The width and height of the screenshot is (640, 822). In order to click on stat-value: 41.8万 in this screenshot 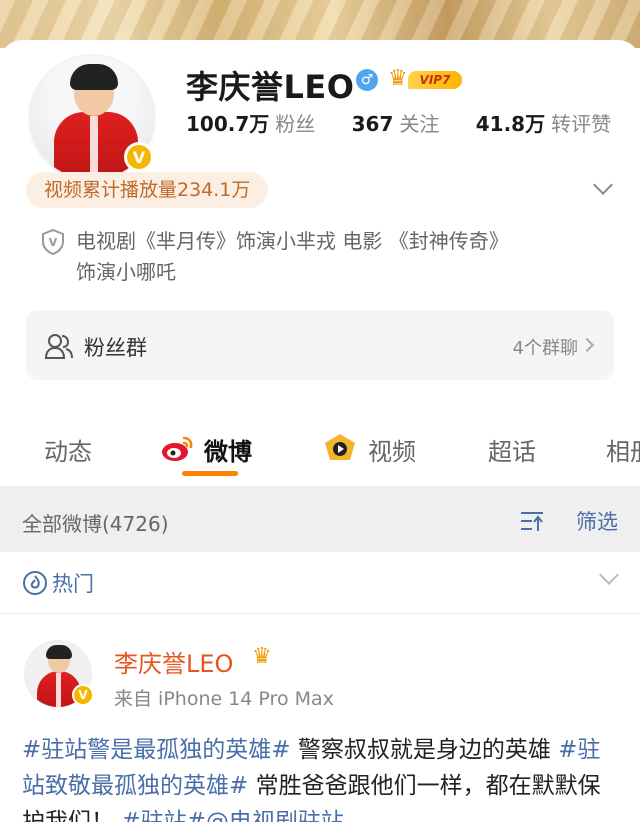, I will do `click(510, 124)`.